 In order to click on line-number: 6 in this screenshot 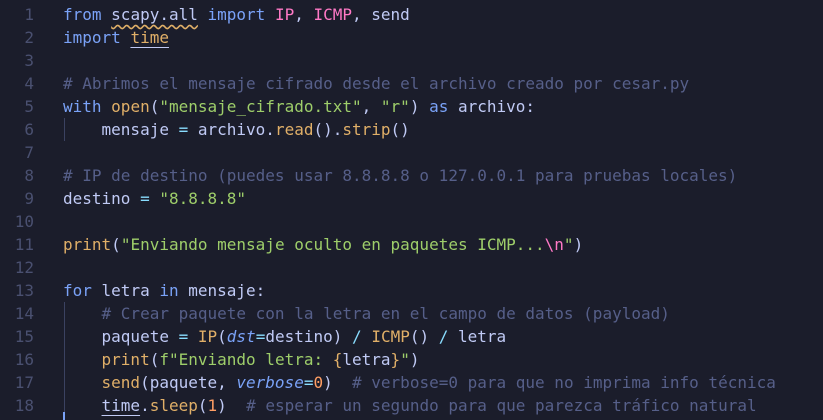, I will do `click(29, 129)`.